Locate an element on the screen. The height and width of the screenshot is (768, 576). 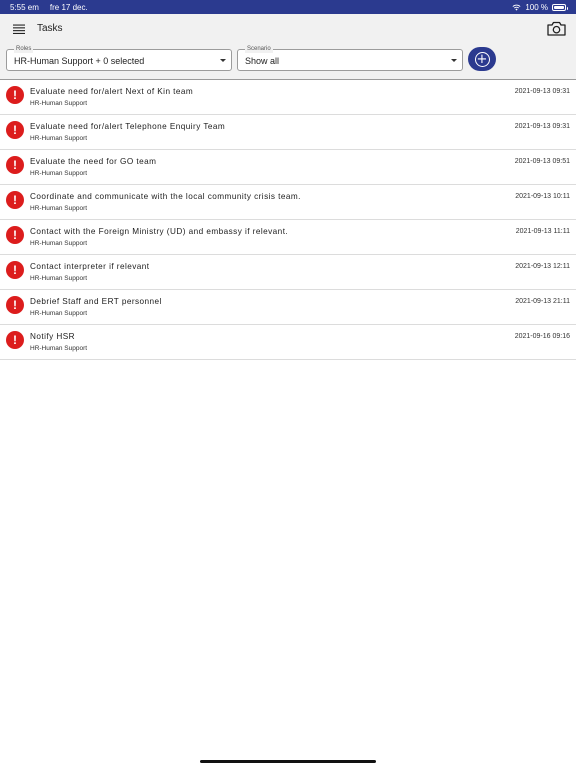
task-title: Notify HSR is located at coordinates (52, 336).